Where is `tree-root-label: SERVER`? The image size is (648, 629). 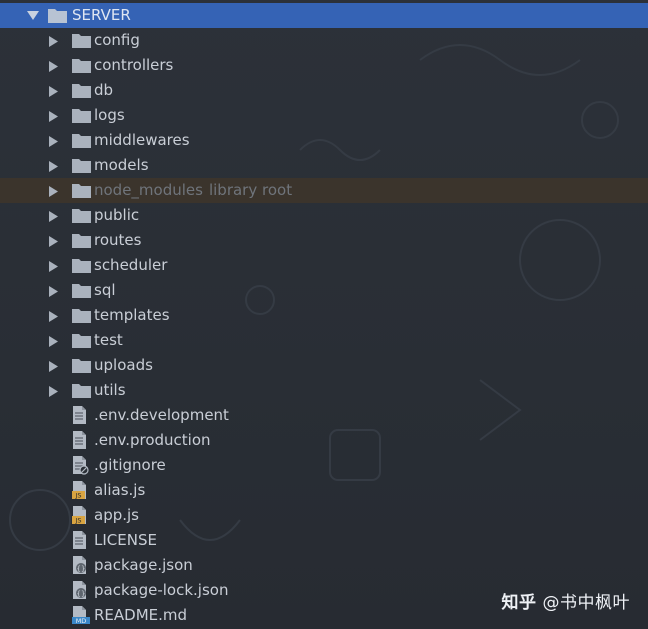
tree-root-label: SERVER is located at coordinates (101, 15).